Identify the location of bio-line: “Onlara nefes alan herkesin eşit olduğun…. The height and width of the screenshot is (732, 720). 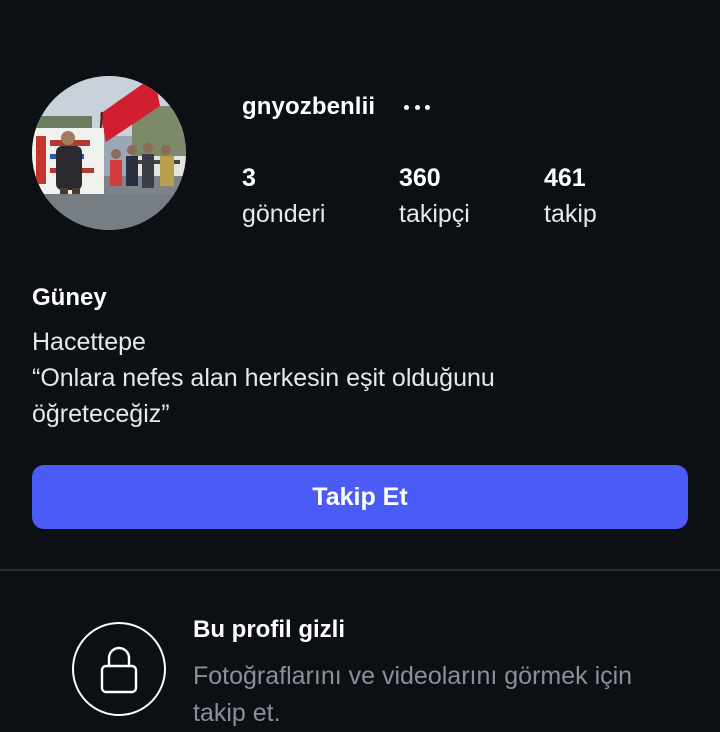
(263, 378).